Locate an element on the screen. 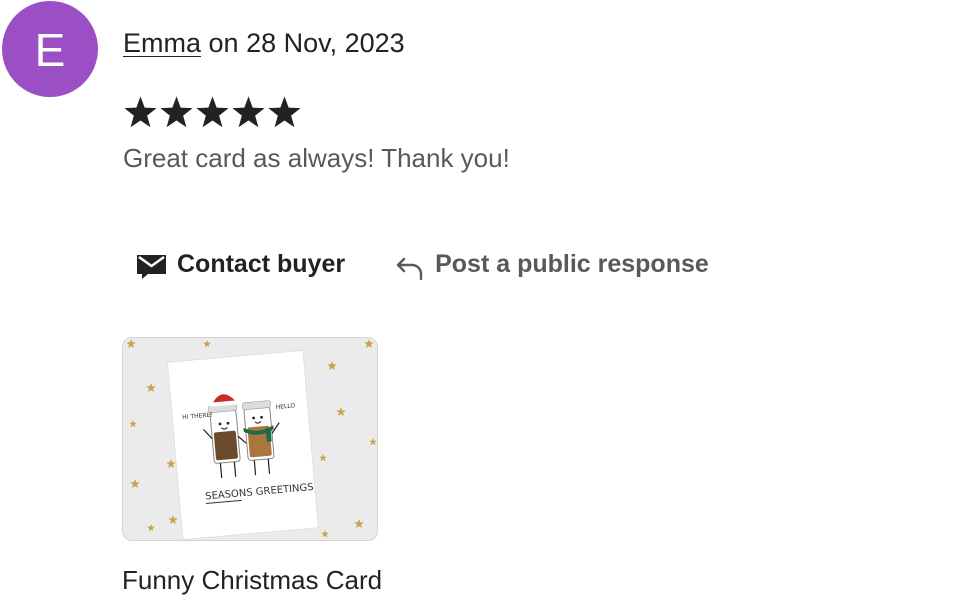 The height and width of the screenshot is (604, 964). listing-title-link: Funny Christmas Card is located at coordinates (252, 580).